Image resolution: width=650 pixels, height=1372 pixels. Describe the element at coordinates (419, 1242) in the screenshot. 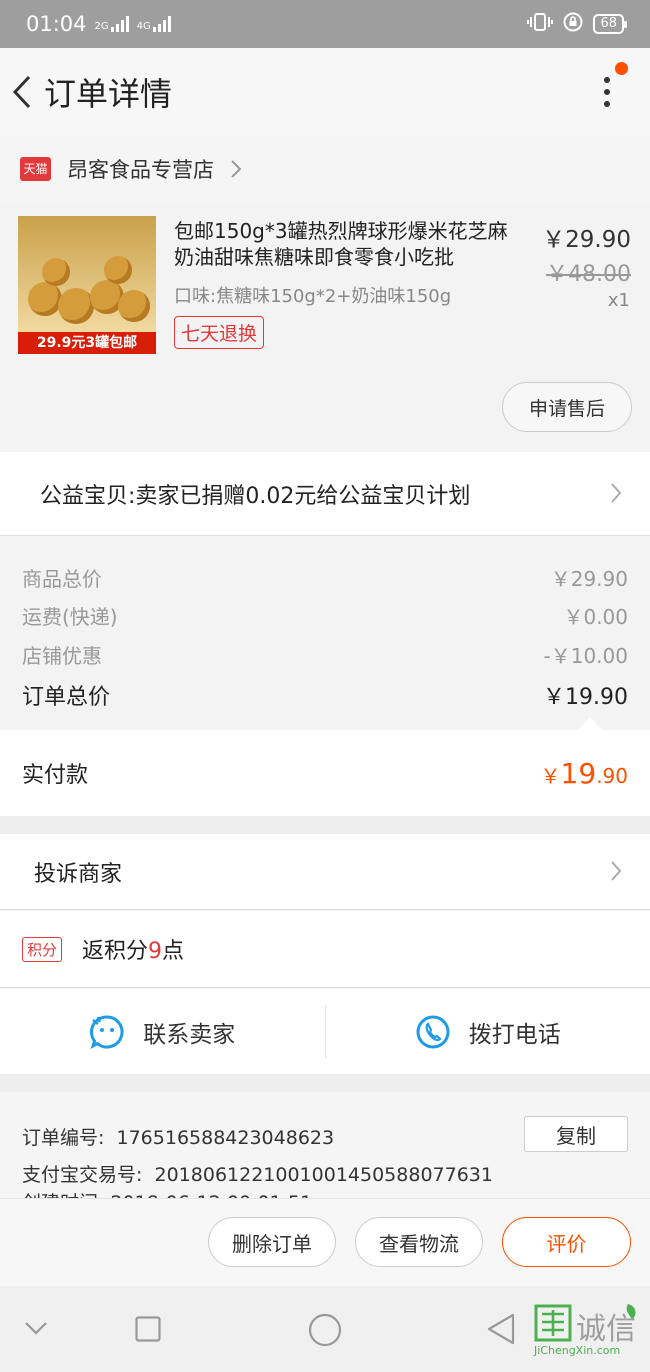

I see `view-logistics-button: 查看物流` at that location.